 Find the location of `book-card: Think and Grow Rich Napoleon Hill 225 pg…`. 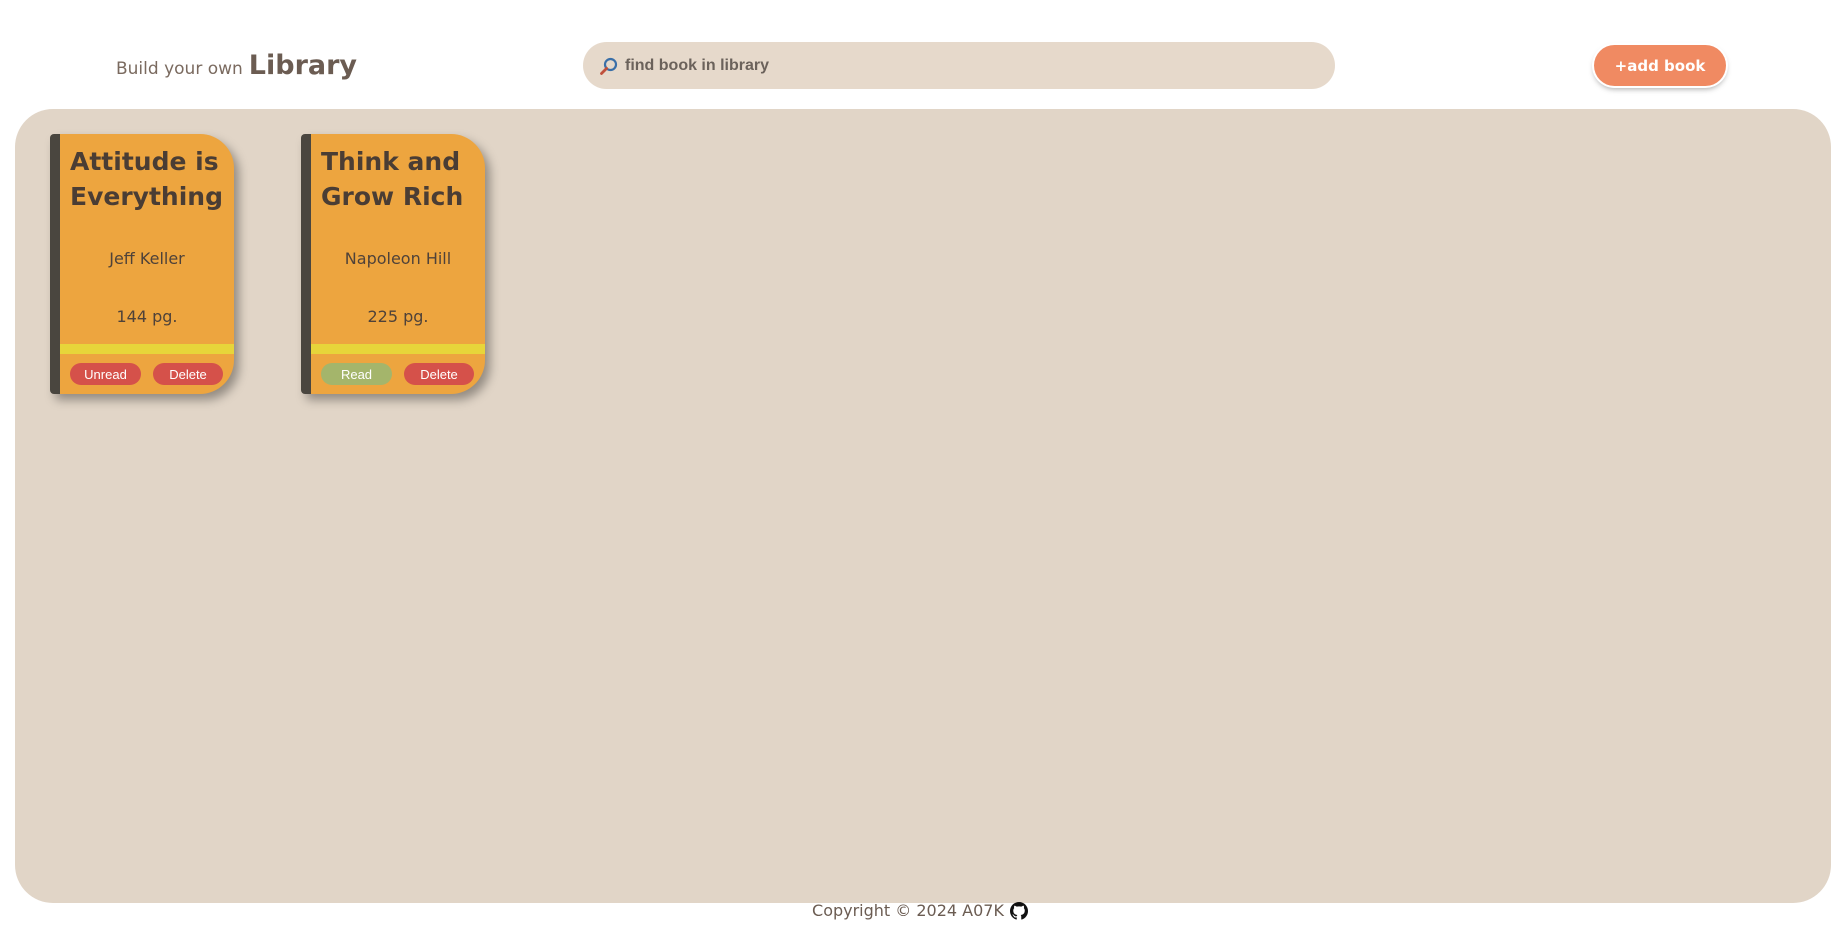

book-card: Think and Grow Rich Napoleon Hill 225 pg… is located at coordinates (393, 264).